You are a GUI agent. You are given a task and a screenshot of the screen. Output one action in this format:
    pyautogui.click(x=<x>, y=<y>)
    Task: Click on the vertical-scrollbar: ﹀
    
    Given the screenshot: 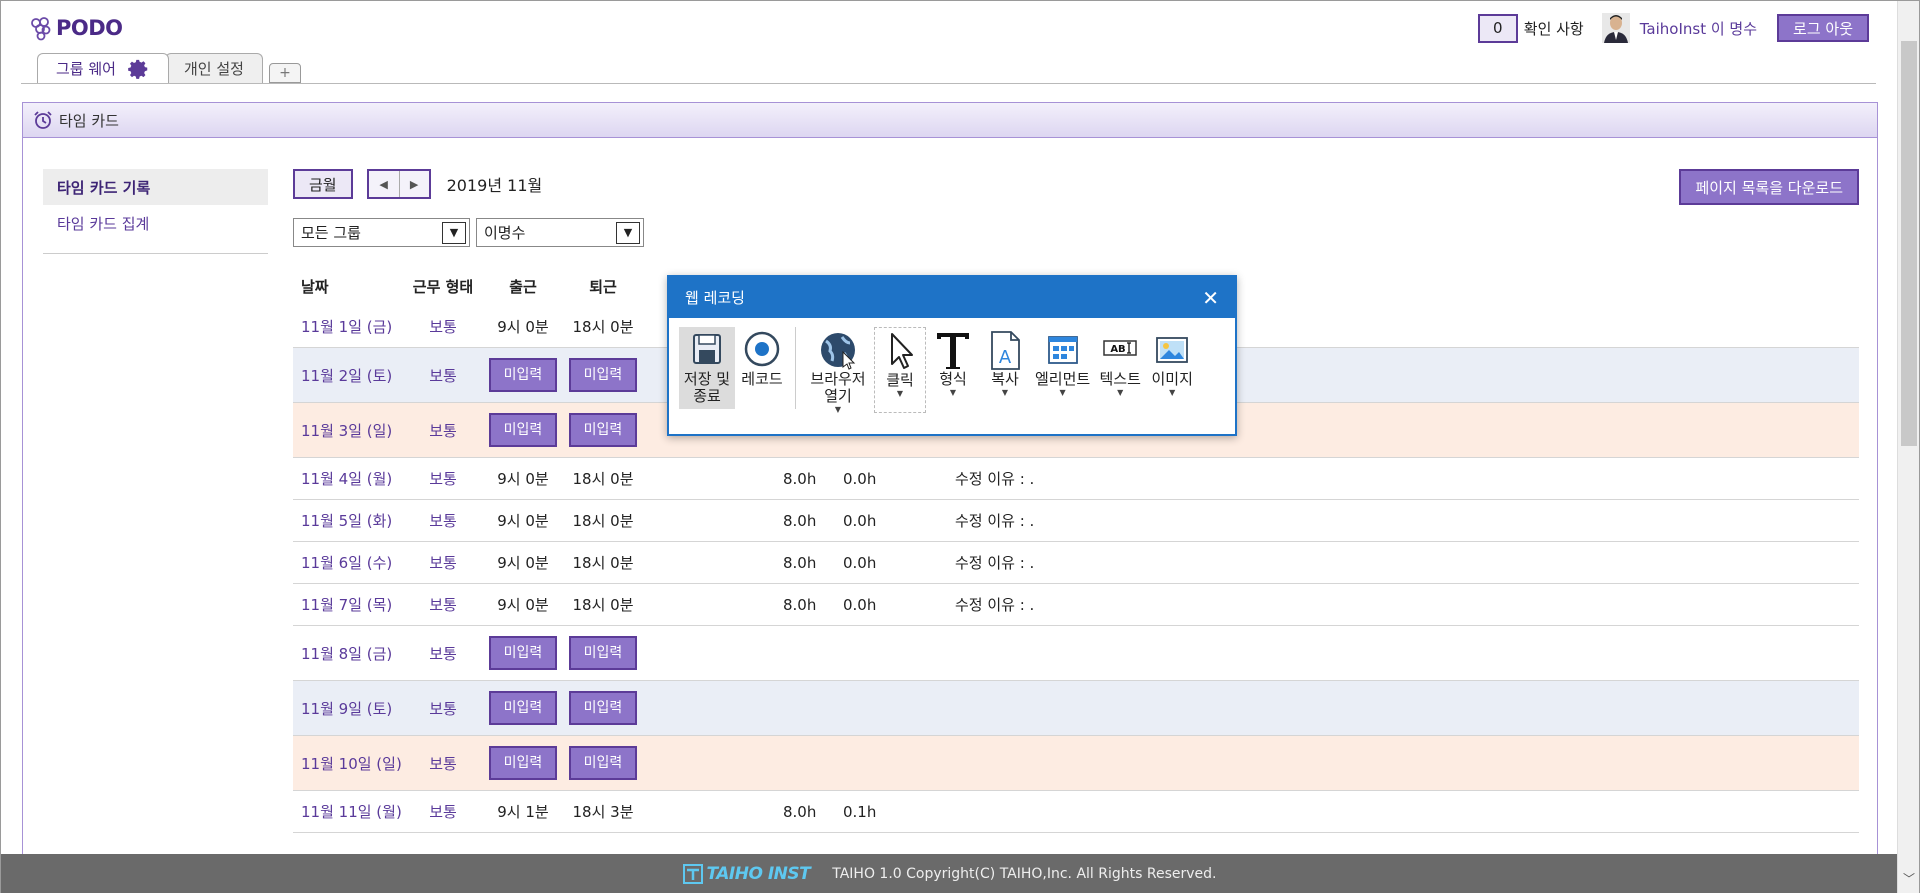 What is the action you would take?
    pyautogui.click(x=1908, y=447)
    